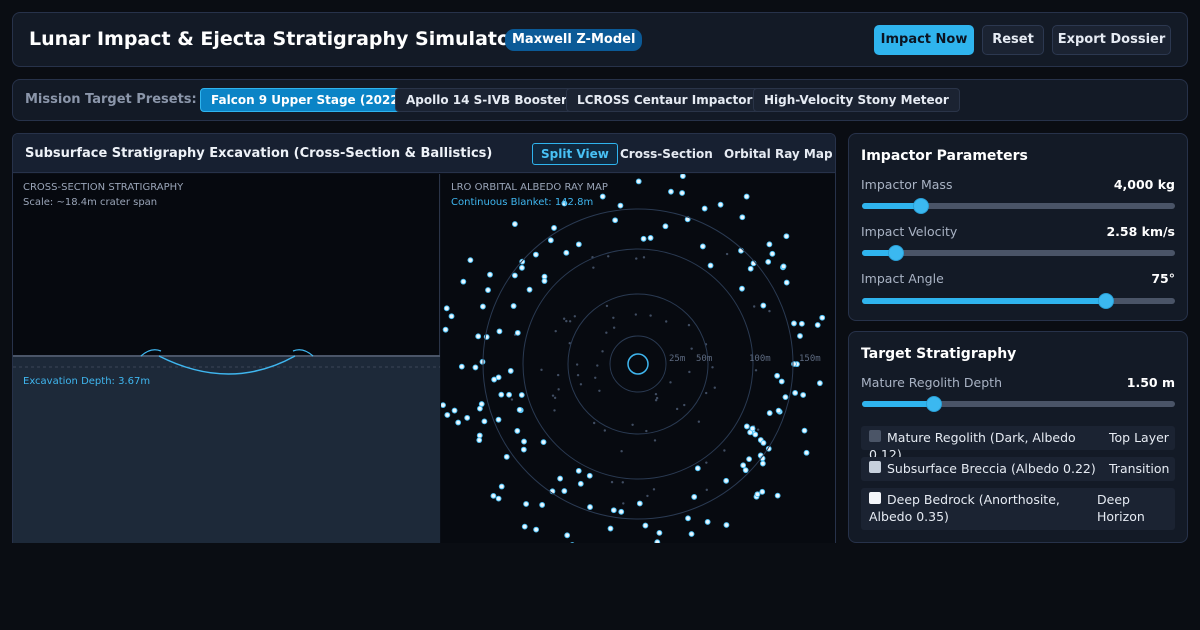  Describe the element at coordinates (522, 202) in the screenshot. I see `continuous-blanket-label: Continuous Blanket: 142.8m` at that location.